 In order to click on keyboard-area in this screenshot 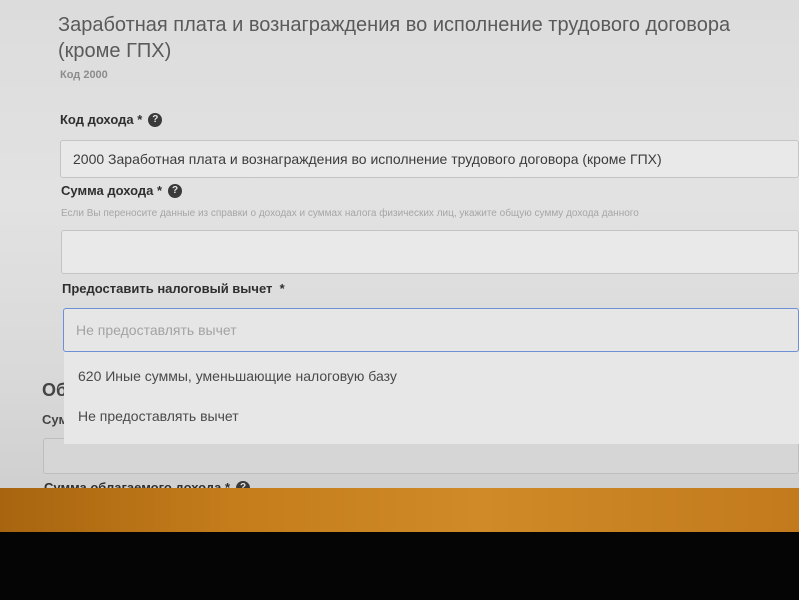, I will do `click(399, 566)`.